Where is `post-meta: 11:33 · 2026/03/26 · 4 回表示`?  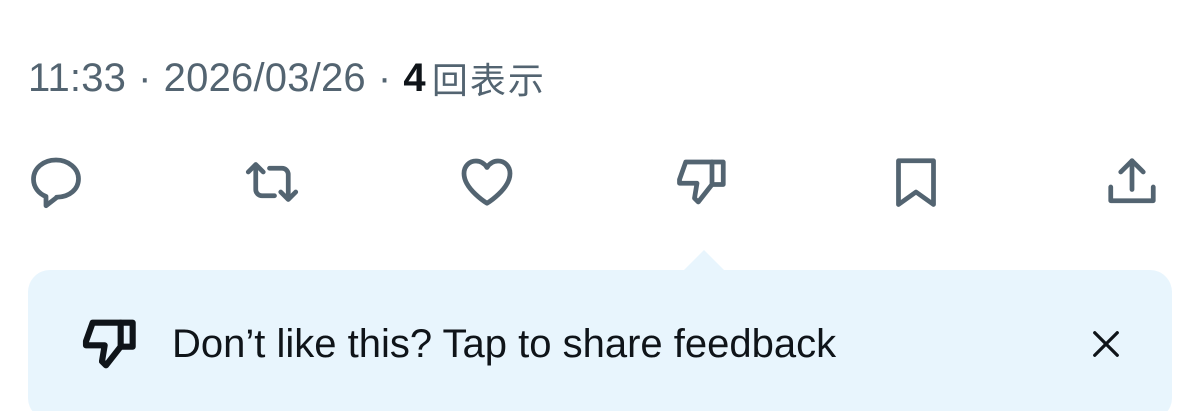 post-meta: 11:33 · 2026/03/26 · 4 回表示 is located at coordinates (287, 78).